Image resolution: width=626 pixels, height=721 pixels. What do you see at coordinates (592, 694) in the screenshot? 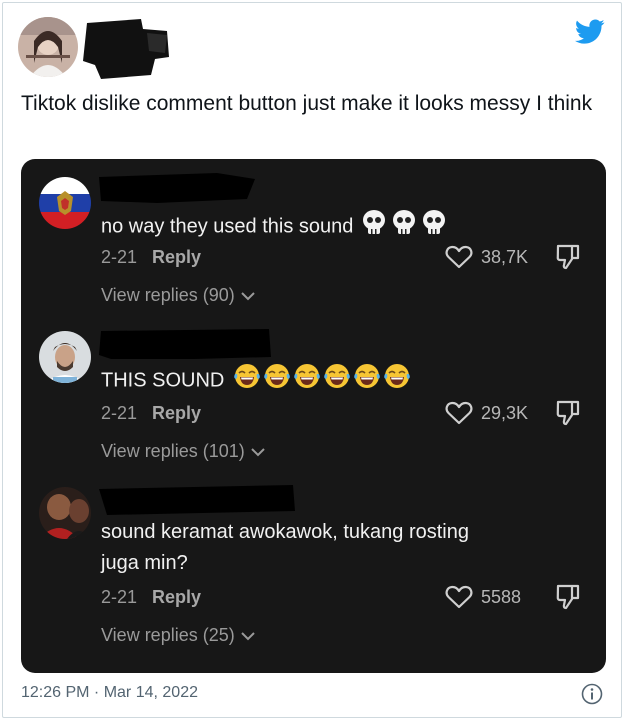
I see `info-icon` at bounding box center [592, 694].